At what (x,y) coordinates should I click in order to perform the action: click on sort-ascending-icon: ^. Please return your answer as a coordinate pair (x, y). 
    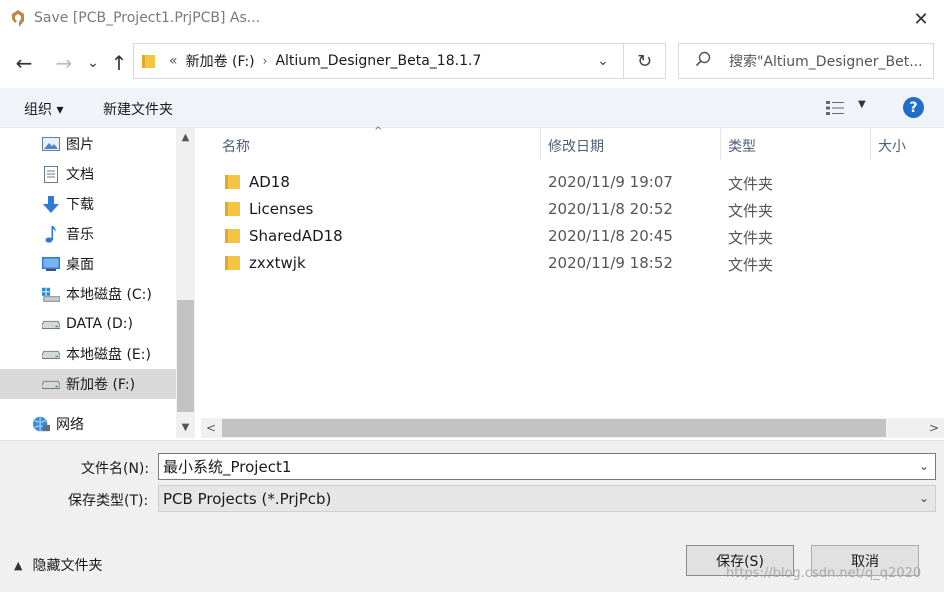
    Looking at the image, I should click on (378, 131).